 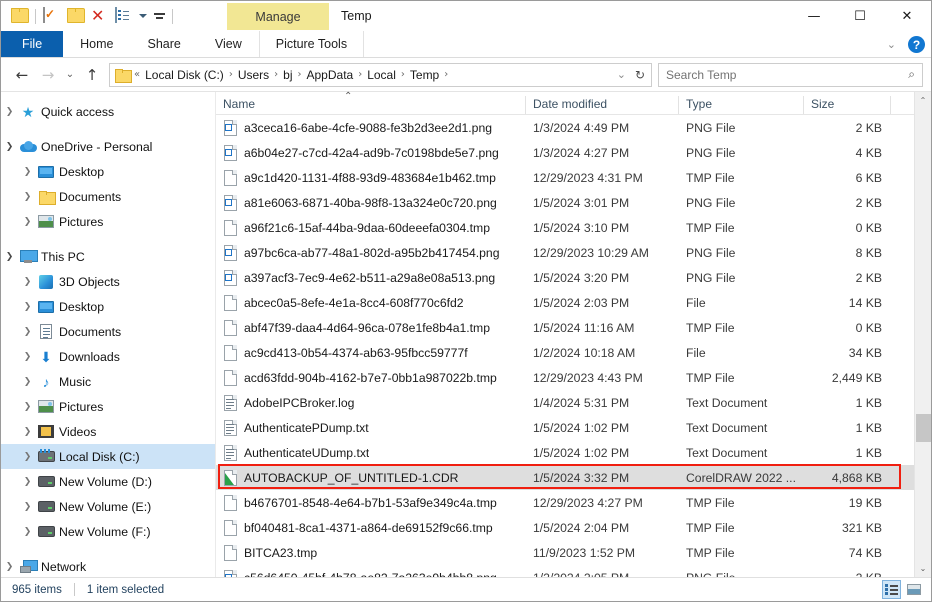 What do you see at coordinates (96, 44) in the screenshot?
I see `tab-home: Home` at bounding box center [96, 44].